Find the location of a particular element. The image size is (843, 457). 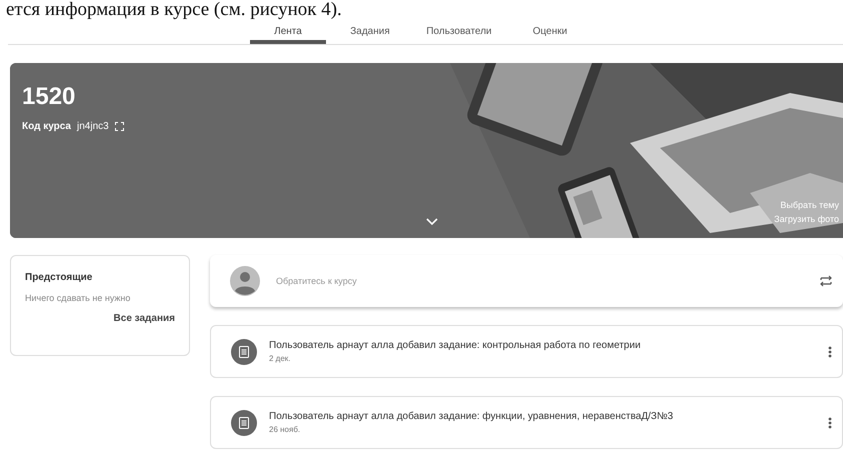

post-text: Пользователь арнаут алла добавил задание: функции, уравнения, неравенстваД/З№3 is located at coordinates (471, 416).